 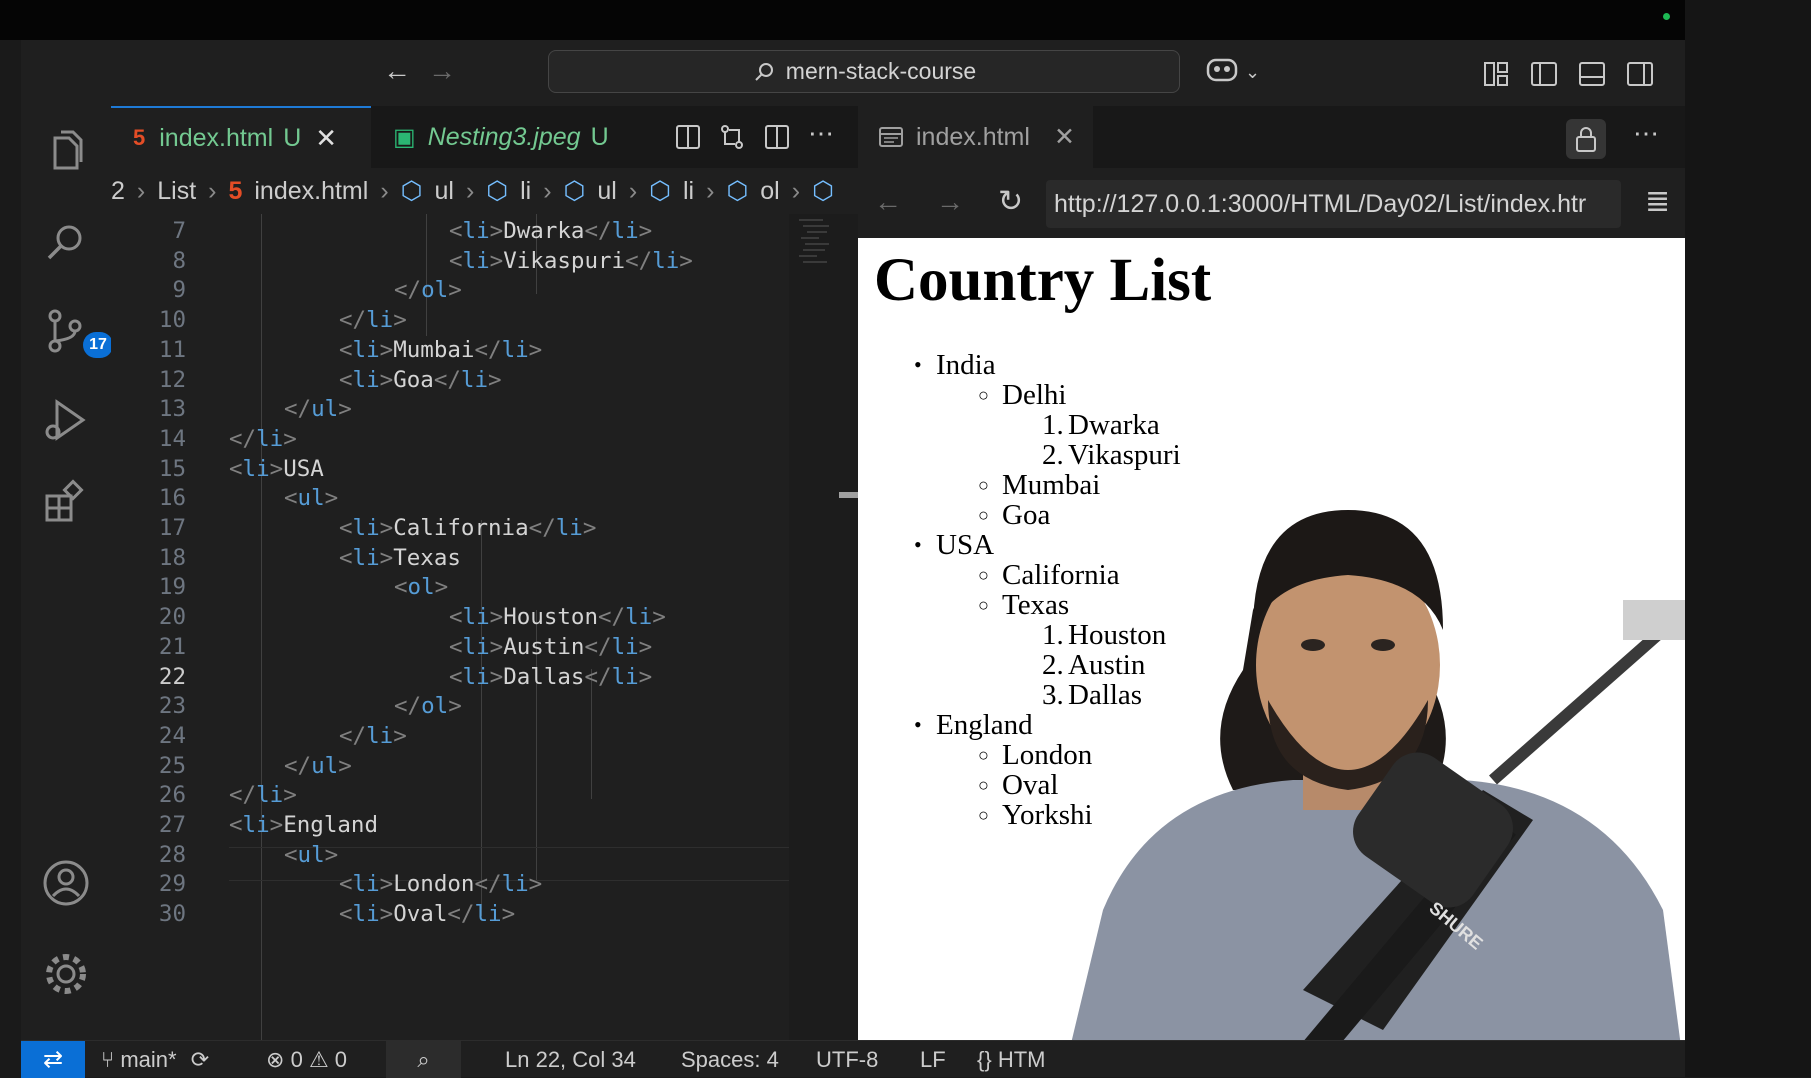 I want to click on code-text: <ul>, so click(x=311, y=498).